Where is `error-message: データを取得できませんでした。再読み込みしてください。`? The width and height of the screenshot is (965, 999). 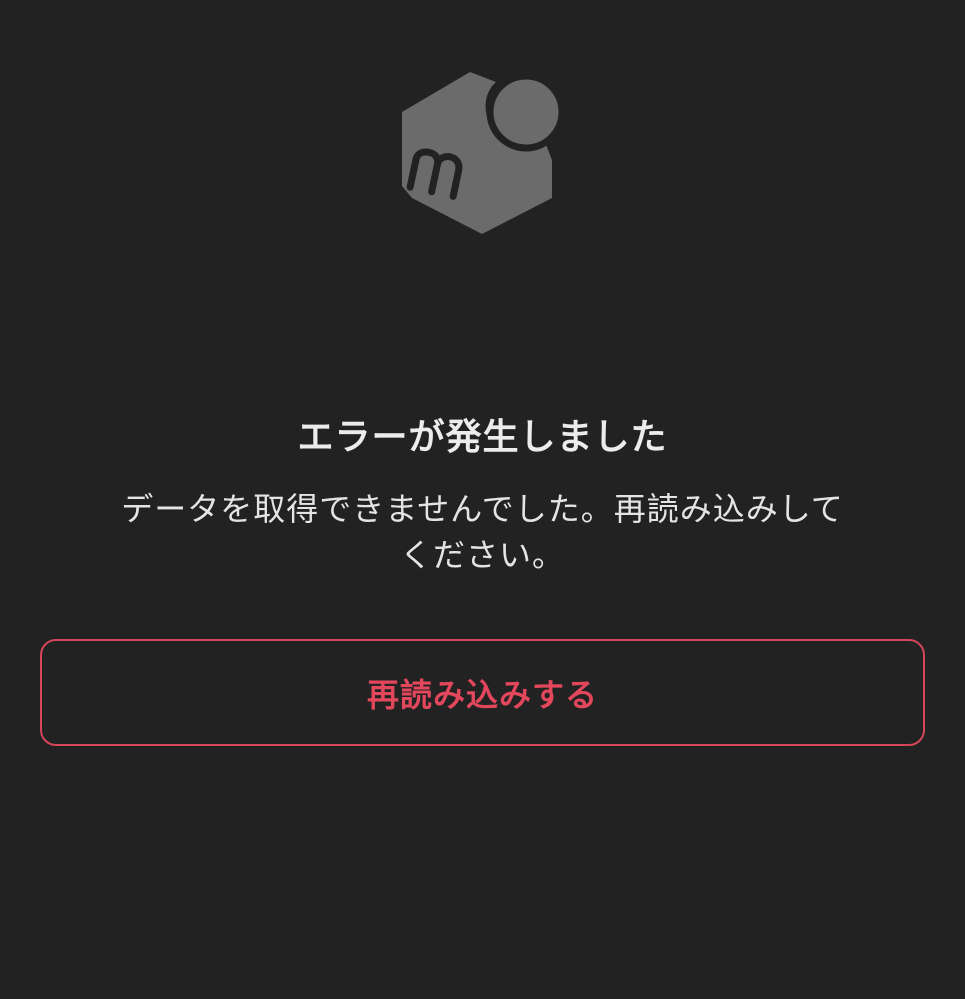
error-message: データを取得できませんでした。再読み込みしてください。 is located at coordinates (482, 532).